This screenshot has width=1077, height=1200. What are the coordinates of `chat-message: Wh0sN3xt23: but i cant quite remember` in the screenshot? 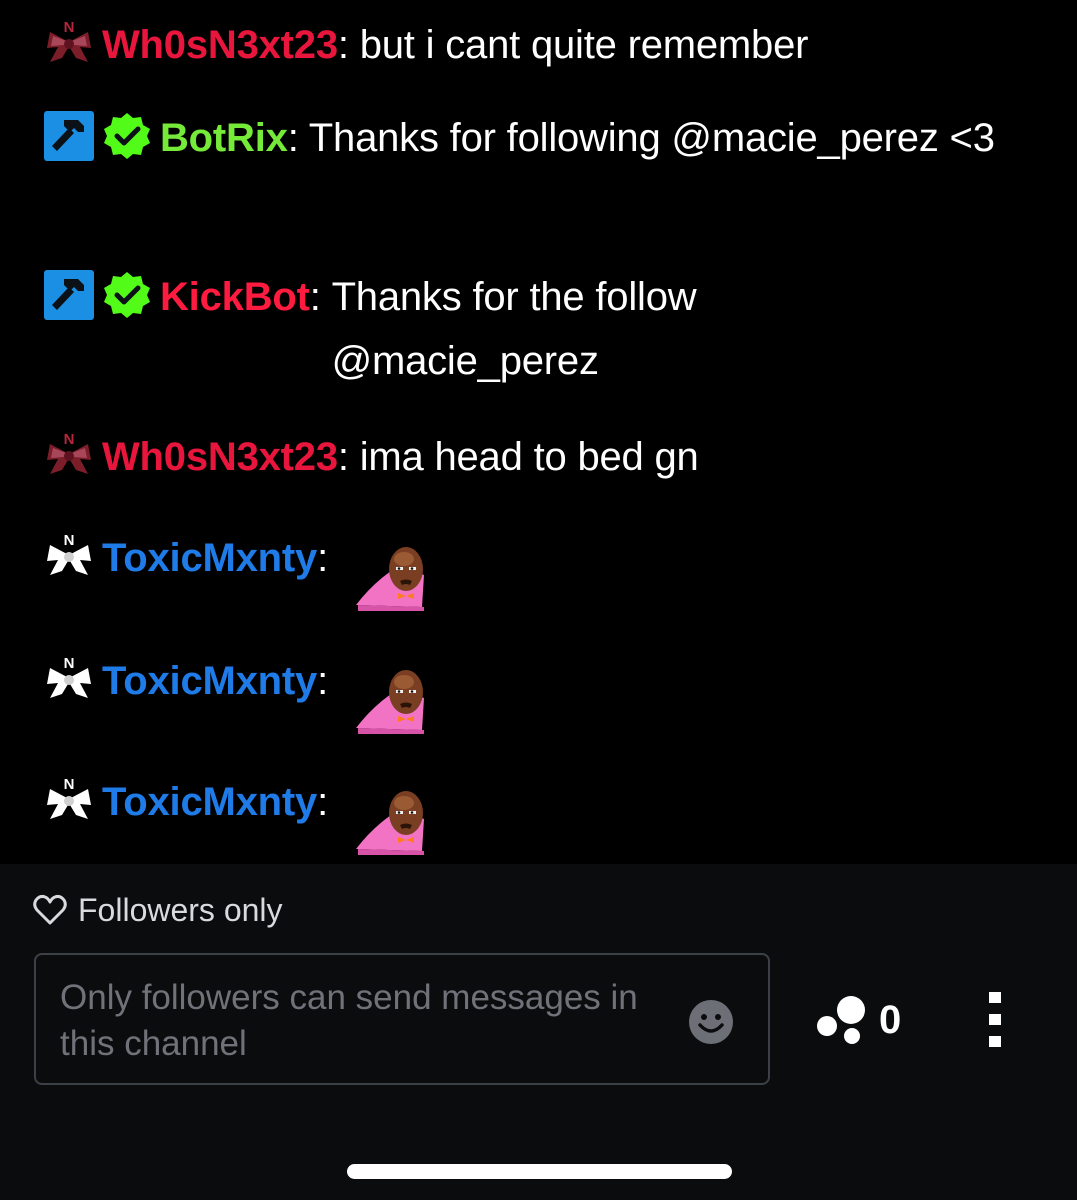 It's located at (544, 45).